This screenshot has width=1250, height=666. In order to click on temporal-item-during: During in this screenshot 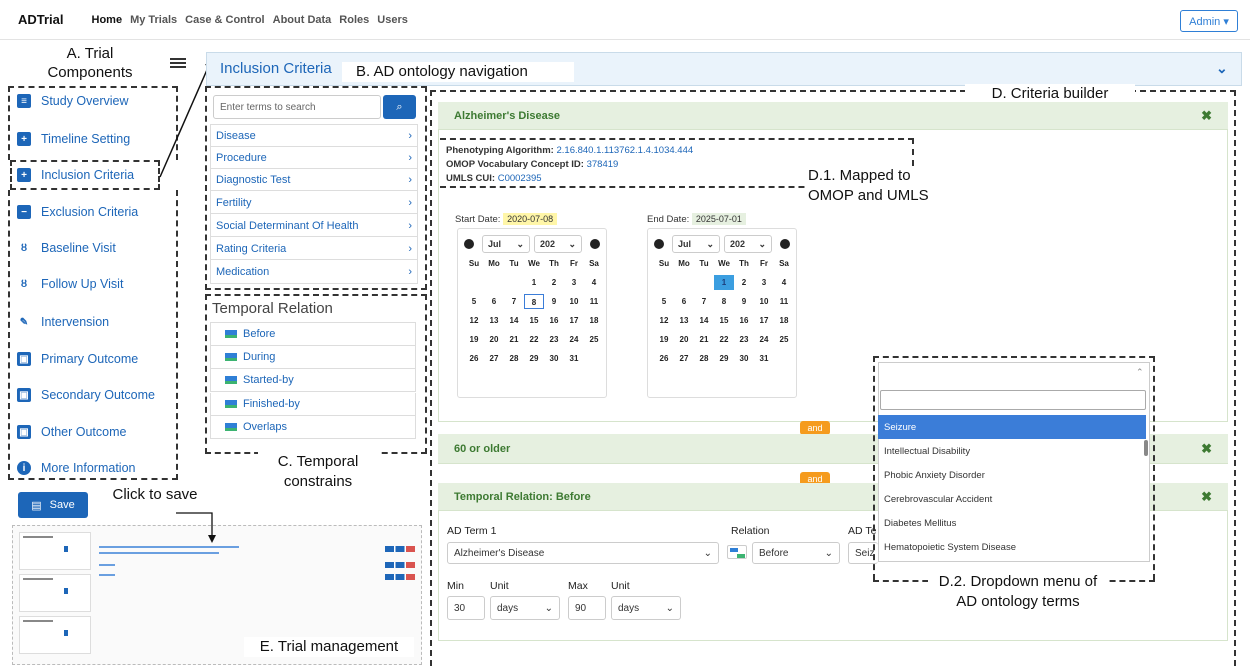, I will do `click(313, 357)`.